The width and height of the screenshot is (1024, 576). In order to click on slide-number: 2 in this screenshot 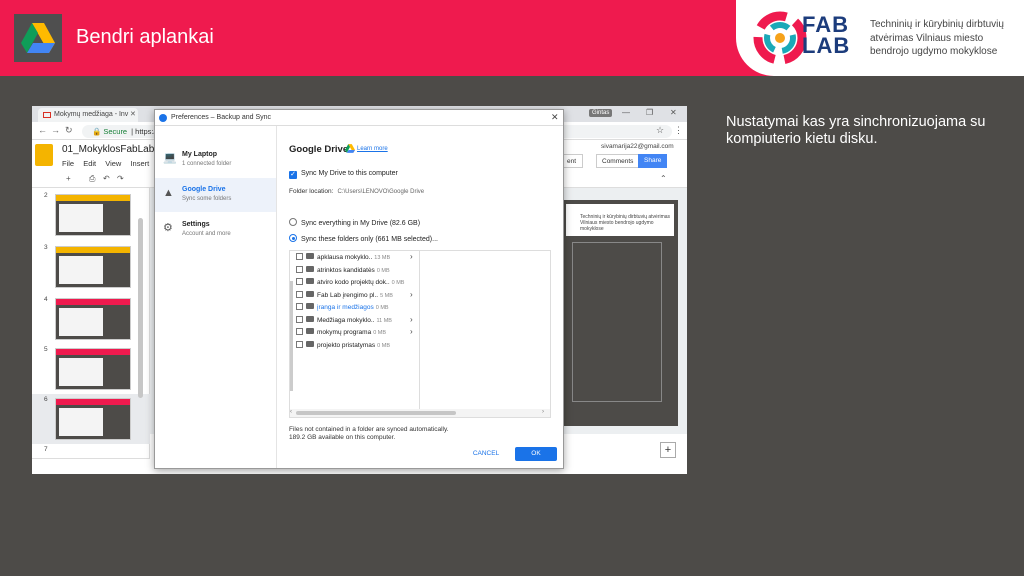, I will do `click(46, 195)`.